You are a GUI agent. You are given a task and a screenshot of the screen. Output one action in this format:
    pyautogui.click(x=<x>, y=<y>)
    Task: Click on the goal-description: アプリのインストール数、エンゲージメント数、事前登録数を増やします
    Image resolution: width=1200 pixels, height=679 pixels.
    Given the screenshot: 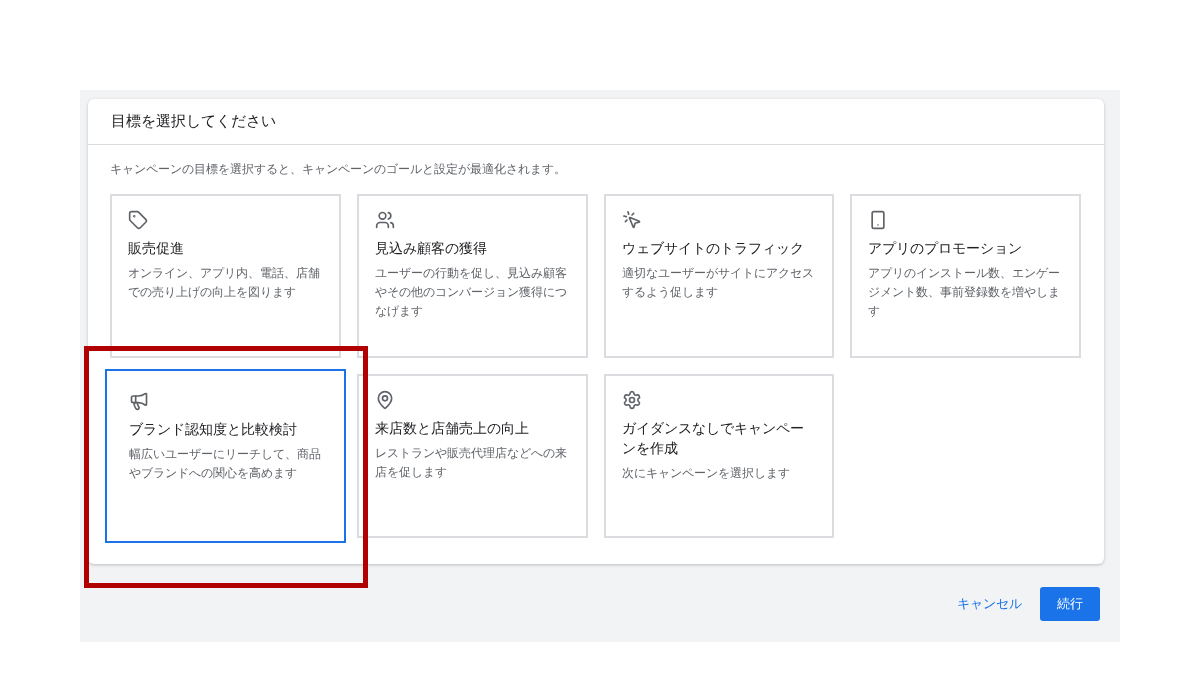 What is the action you would take?
    pyautogui.click(x=965, y=292)
    